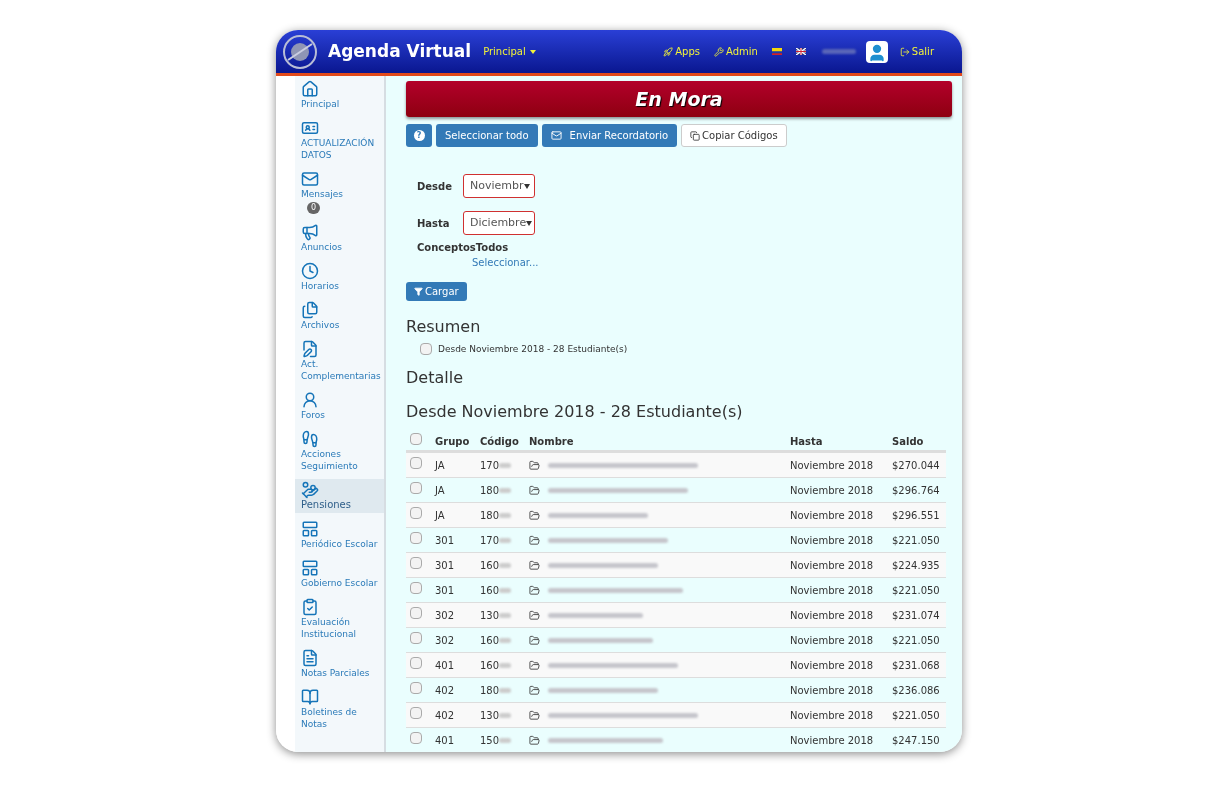 The width and height of the screenshot is (1219, 791). What do you see at coordinates (339, 361) in the screenshot?
I see `sidebar-item: Act. Complementarias` at bounding box center [339, 361].